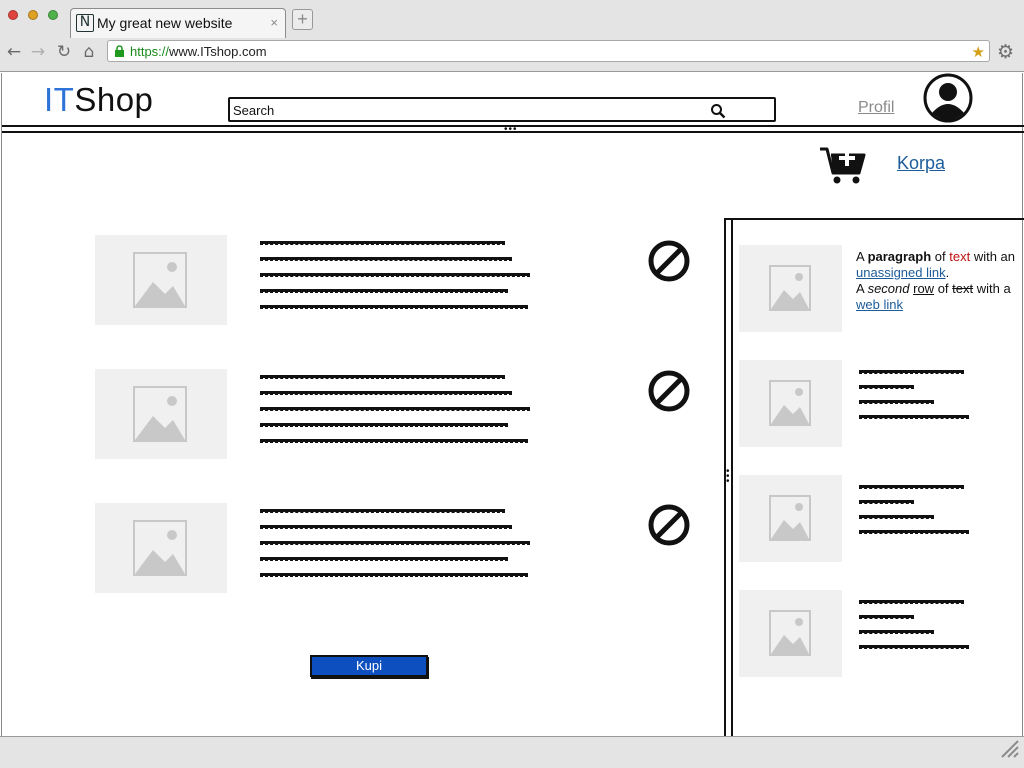  What do you see at coordinates (33, 15) in the screenshot?
I see `minimize-window-button` at bounding box center [33, 15].